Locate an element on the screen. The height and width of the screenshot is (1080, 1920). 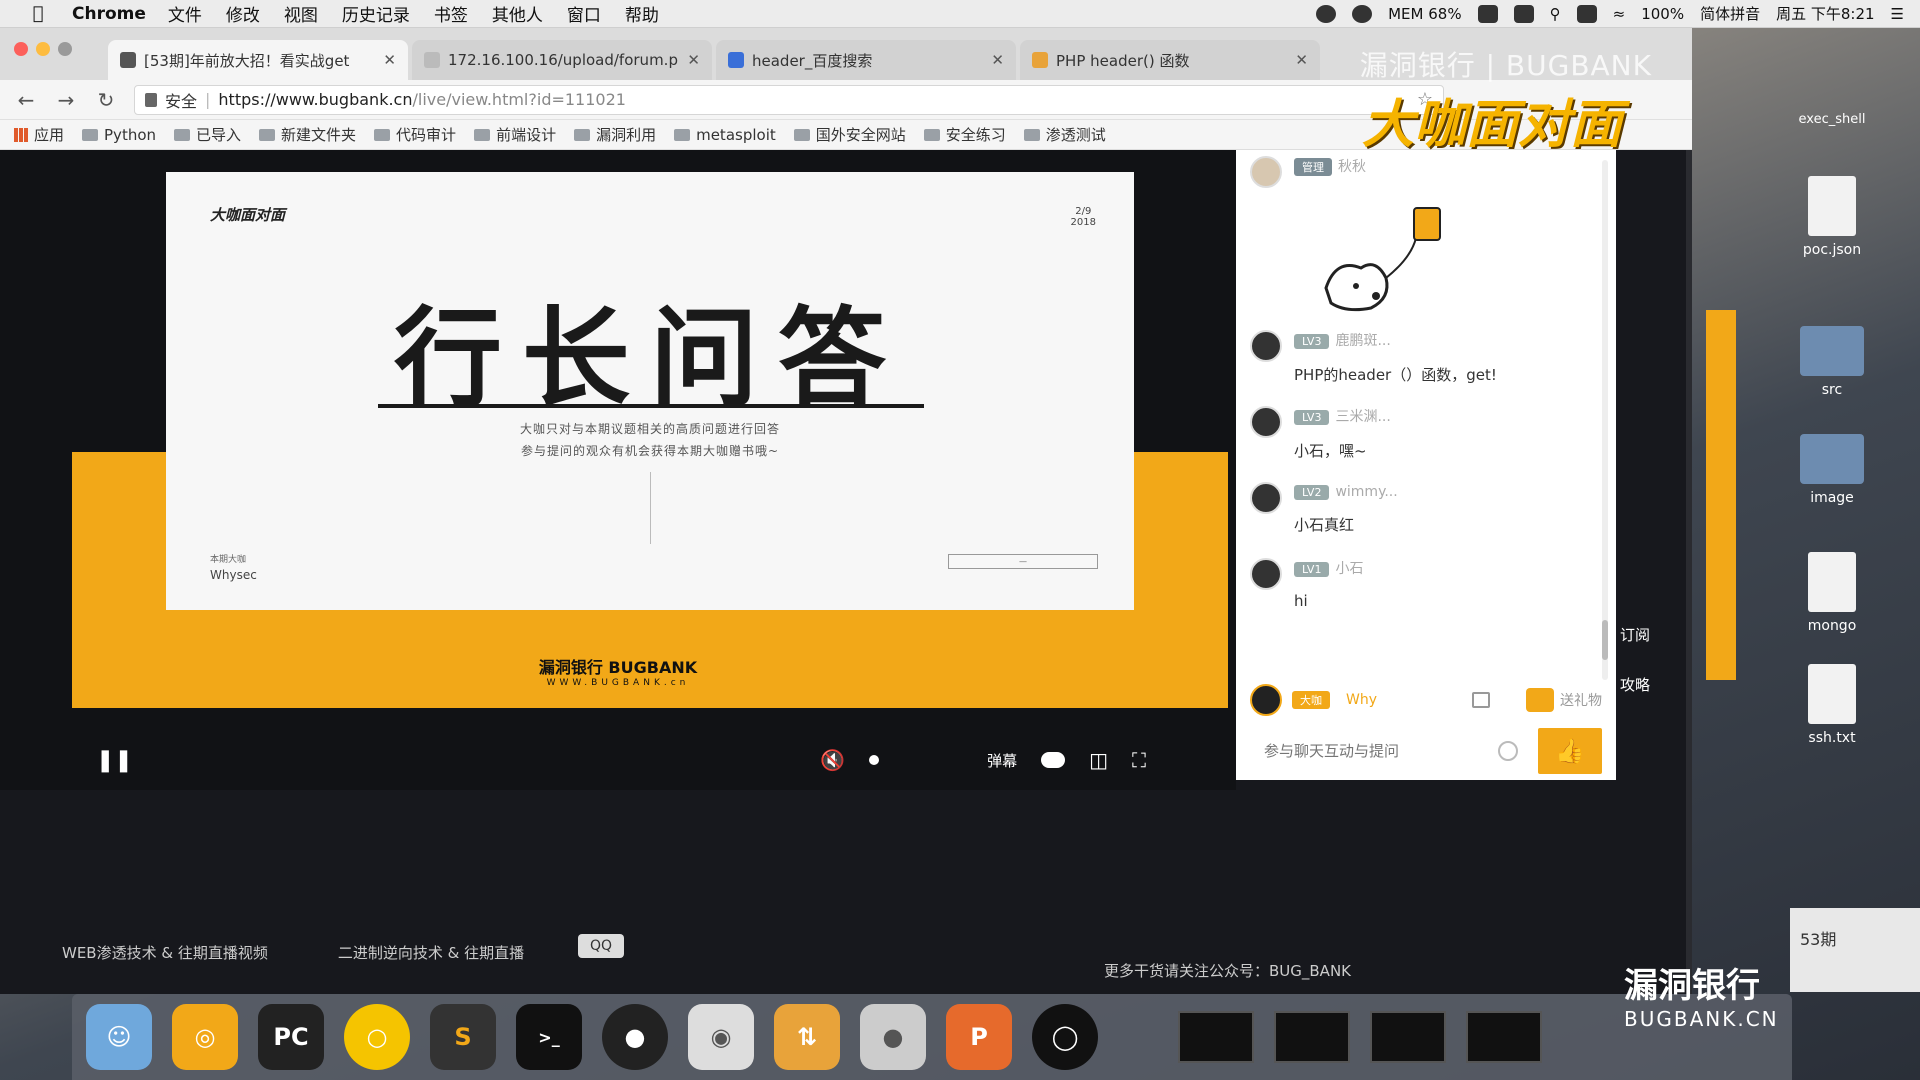
subscribe-link: 订阅 is located at coordinates (1635, 635).